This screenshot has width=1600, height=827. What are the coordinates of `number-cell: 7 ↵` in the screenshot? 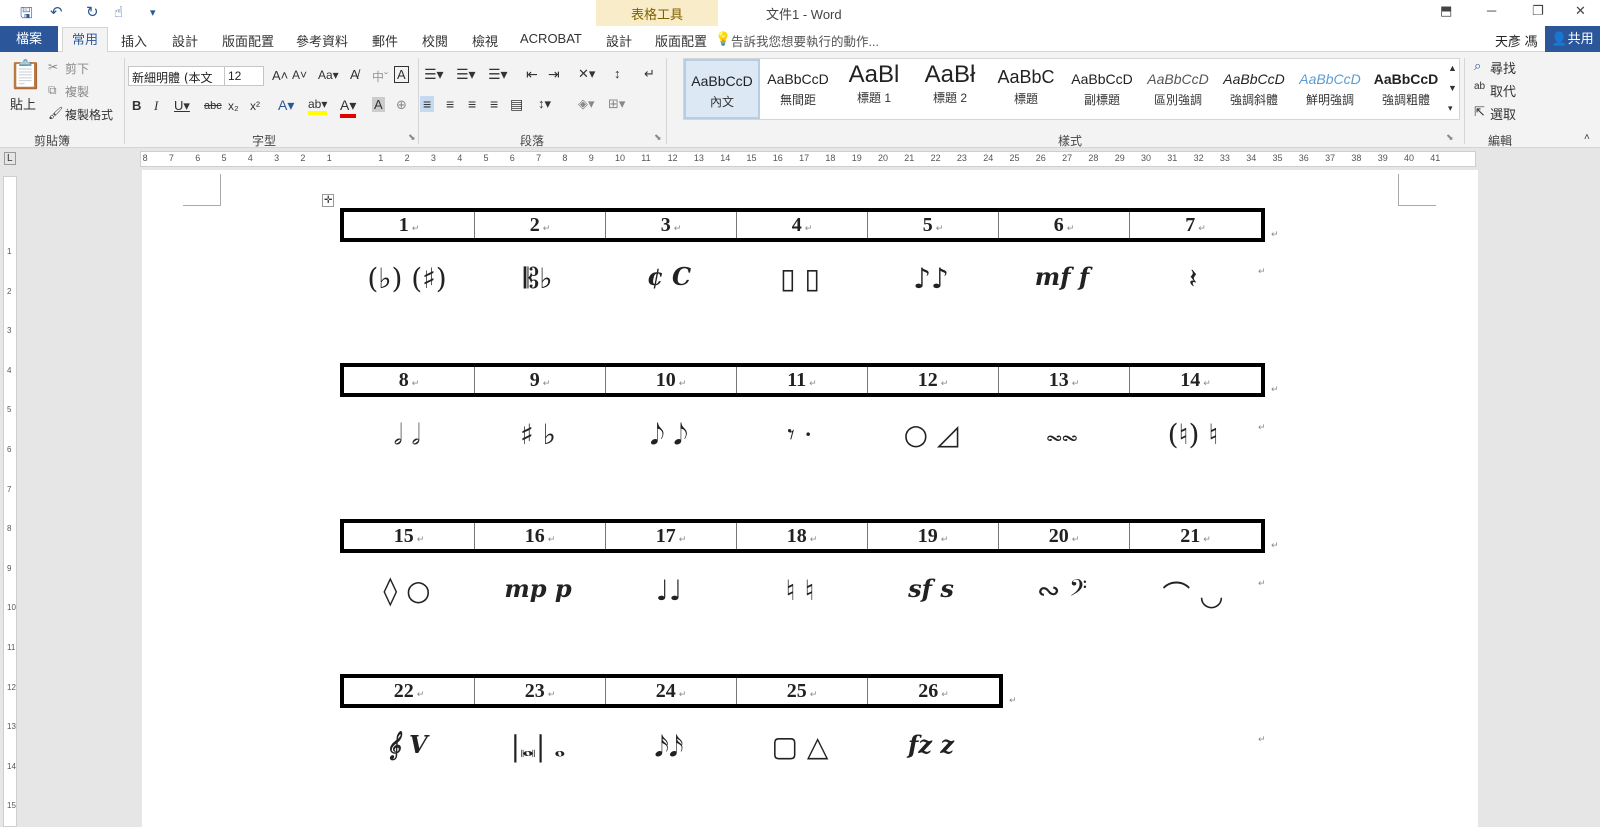 It's located at (1195, 225).